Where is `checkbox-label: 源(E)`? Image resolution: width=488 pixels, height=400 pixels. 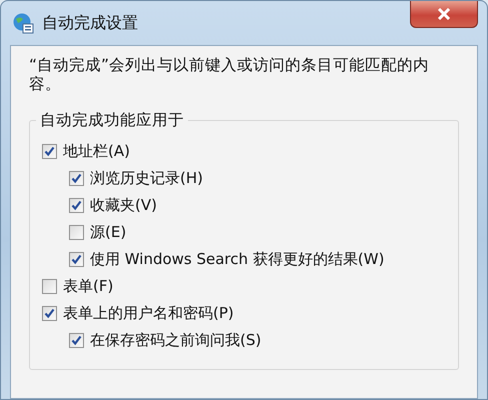
checkbox-label: 源(E) is located at coordinates (108, 232).